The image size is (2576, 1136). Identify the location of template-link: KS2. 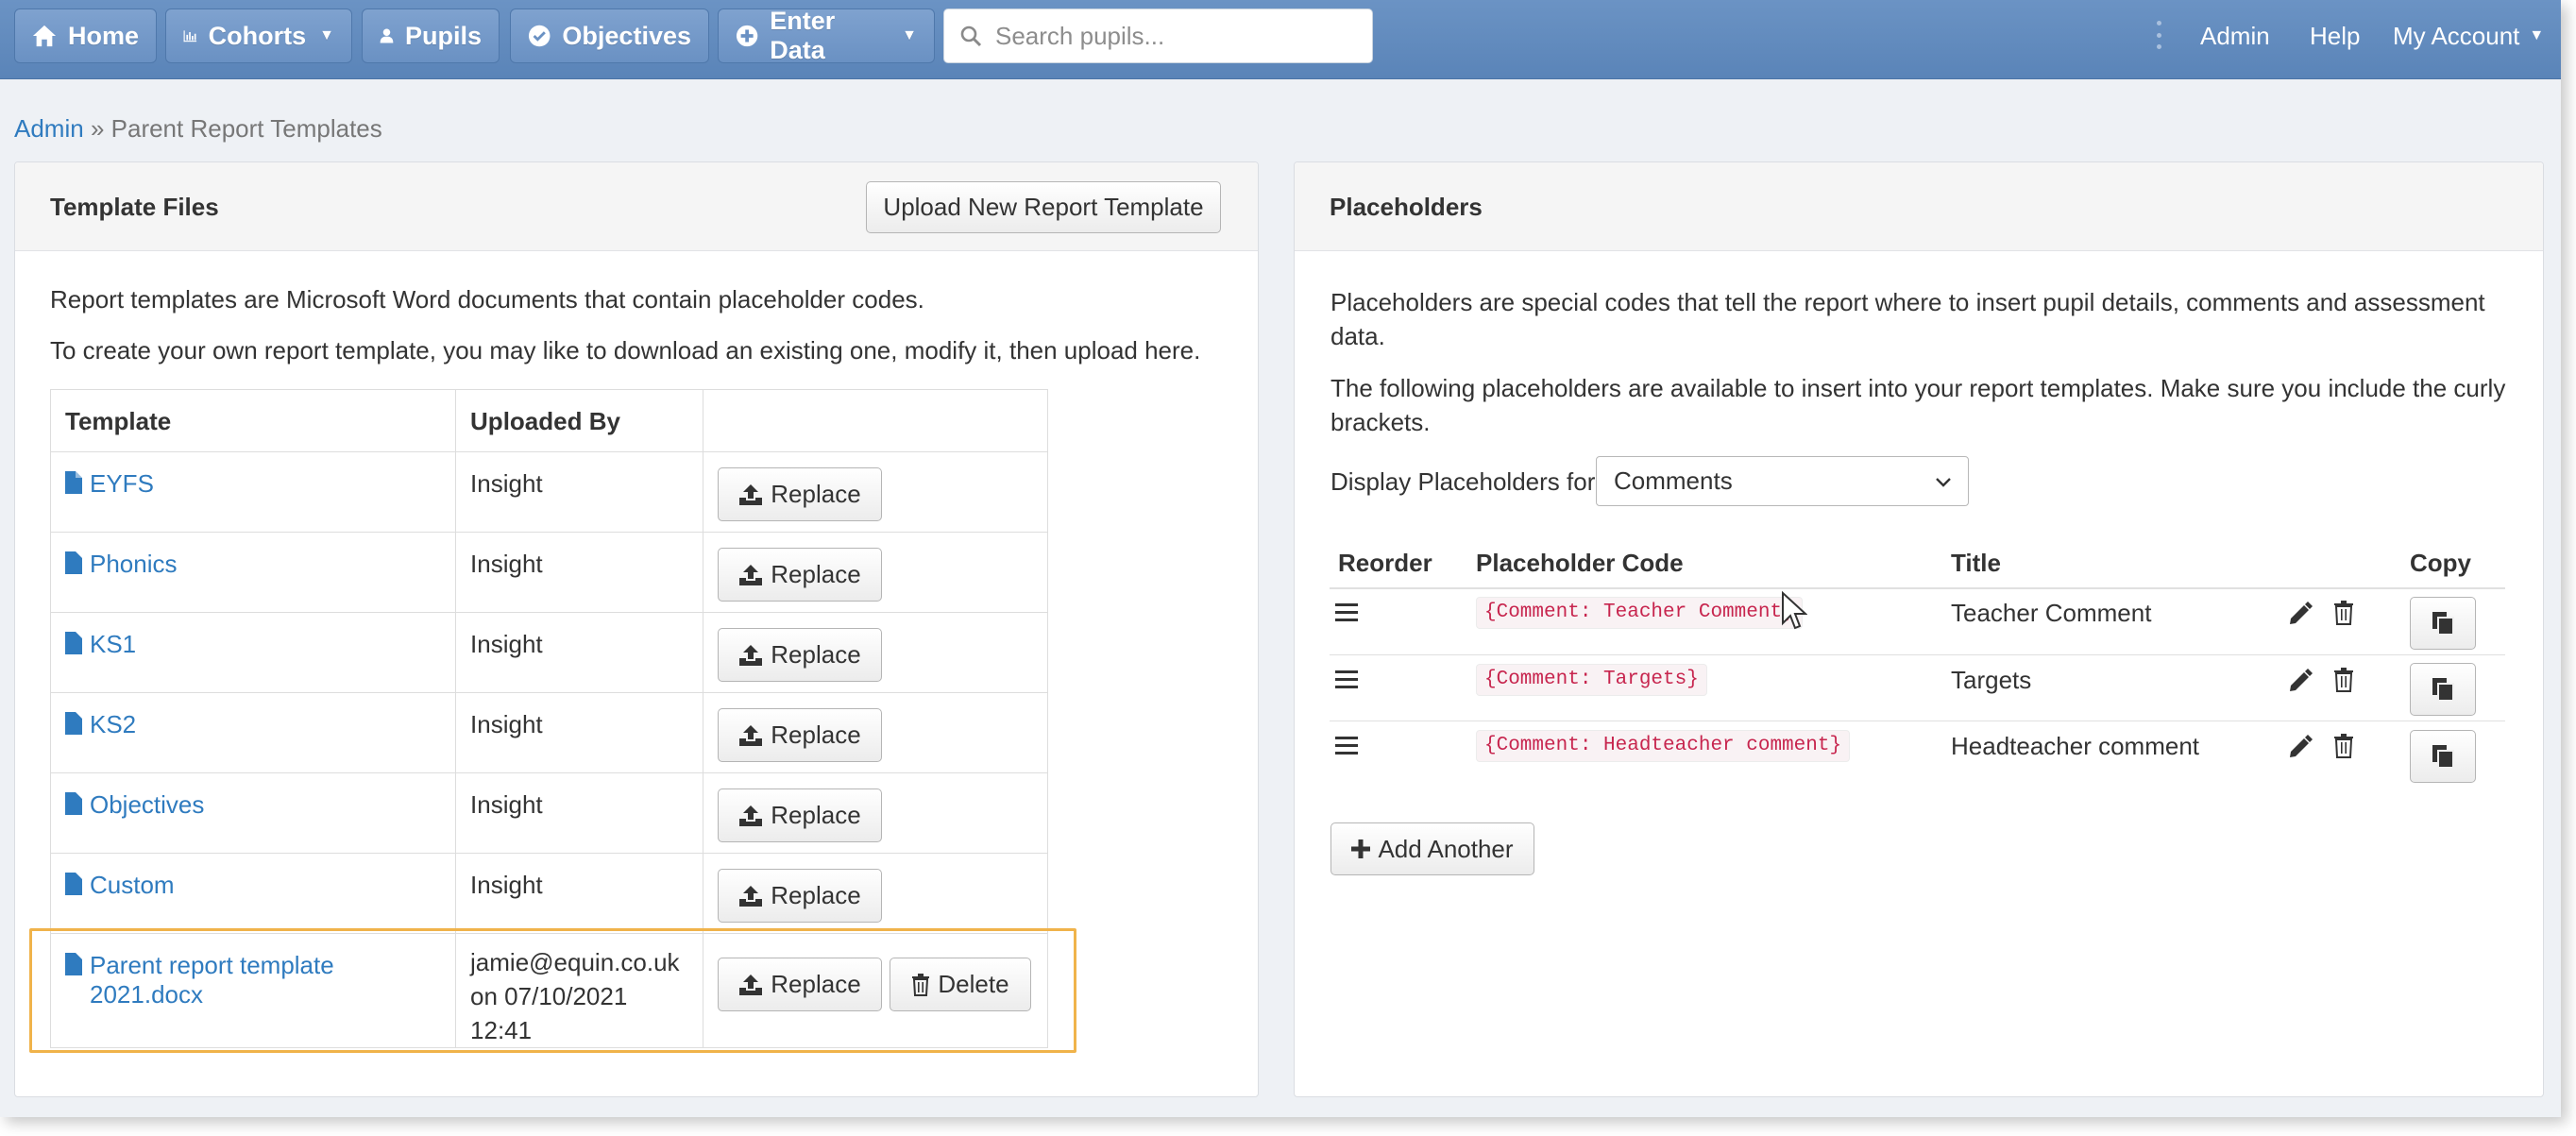
(253, 724).